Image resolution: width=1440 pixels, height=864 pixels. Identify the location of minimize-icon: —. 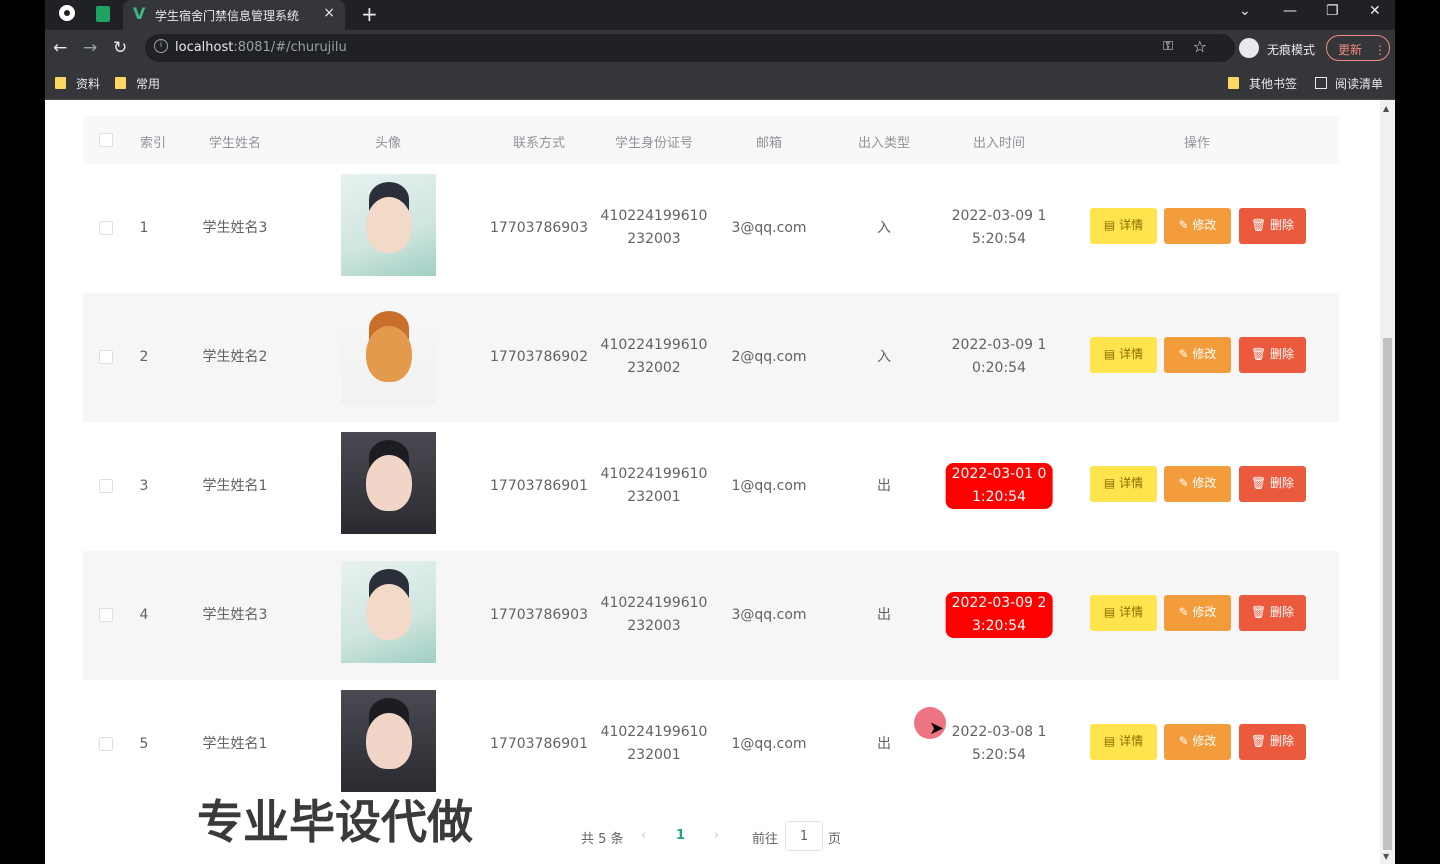
(1290, 11).